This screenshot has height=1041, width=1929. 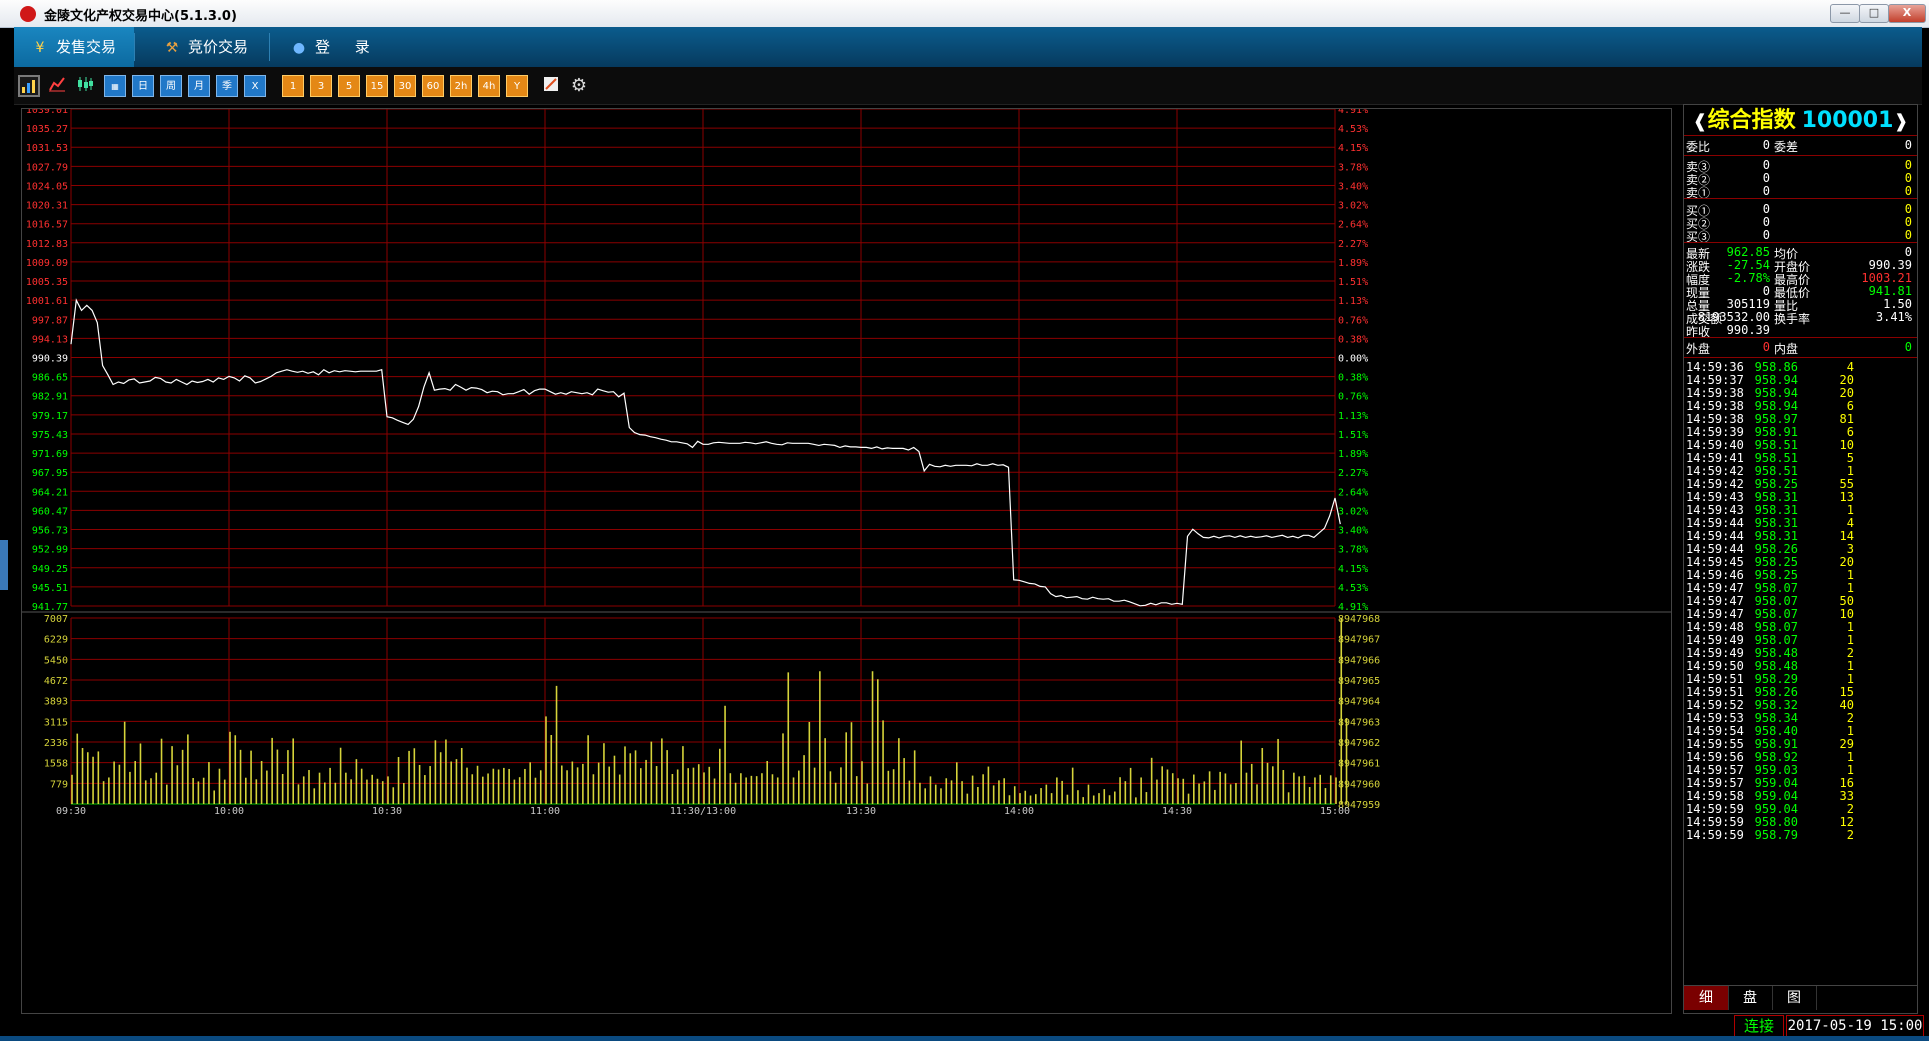 I want to click on period-day-button: 日, so click(x=143, y=86).